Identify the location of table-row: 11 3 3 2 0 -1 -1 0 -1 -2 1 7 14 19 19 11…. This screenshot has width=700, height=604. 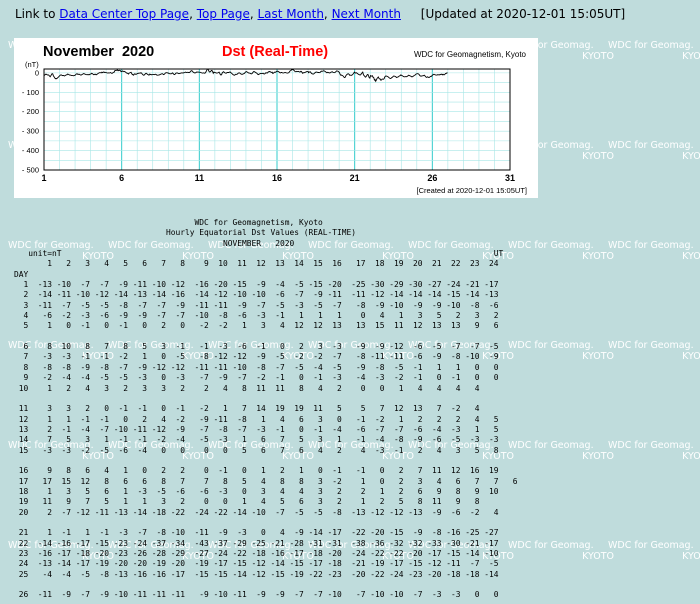
(249, 409).